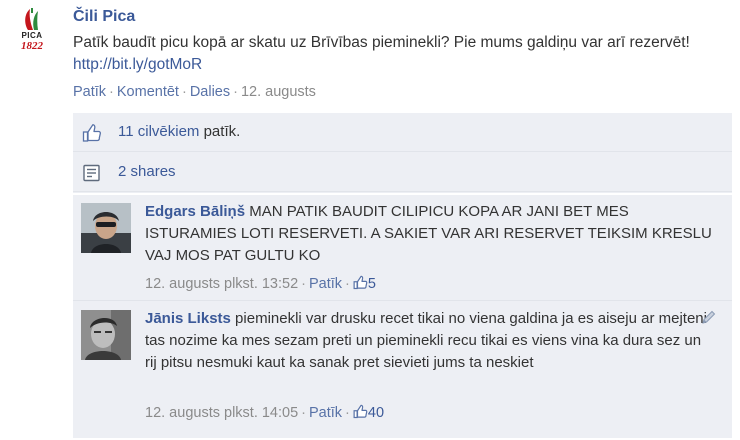 This screenshot has height=440, width=740. Describe the element at coordinates (148, 92) in the screenshot. I see `comment-link: Komentēt` at that location.